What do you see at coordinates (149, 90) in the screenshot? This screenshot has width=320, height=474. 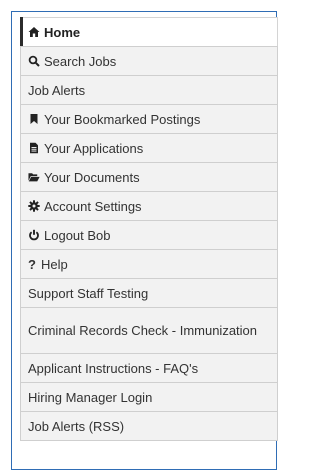 I see `menu-item-job-alerts: Job Alerts` at bounding box center [149, 90].